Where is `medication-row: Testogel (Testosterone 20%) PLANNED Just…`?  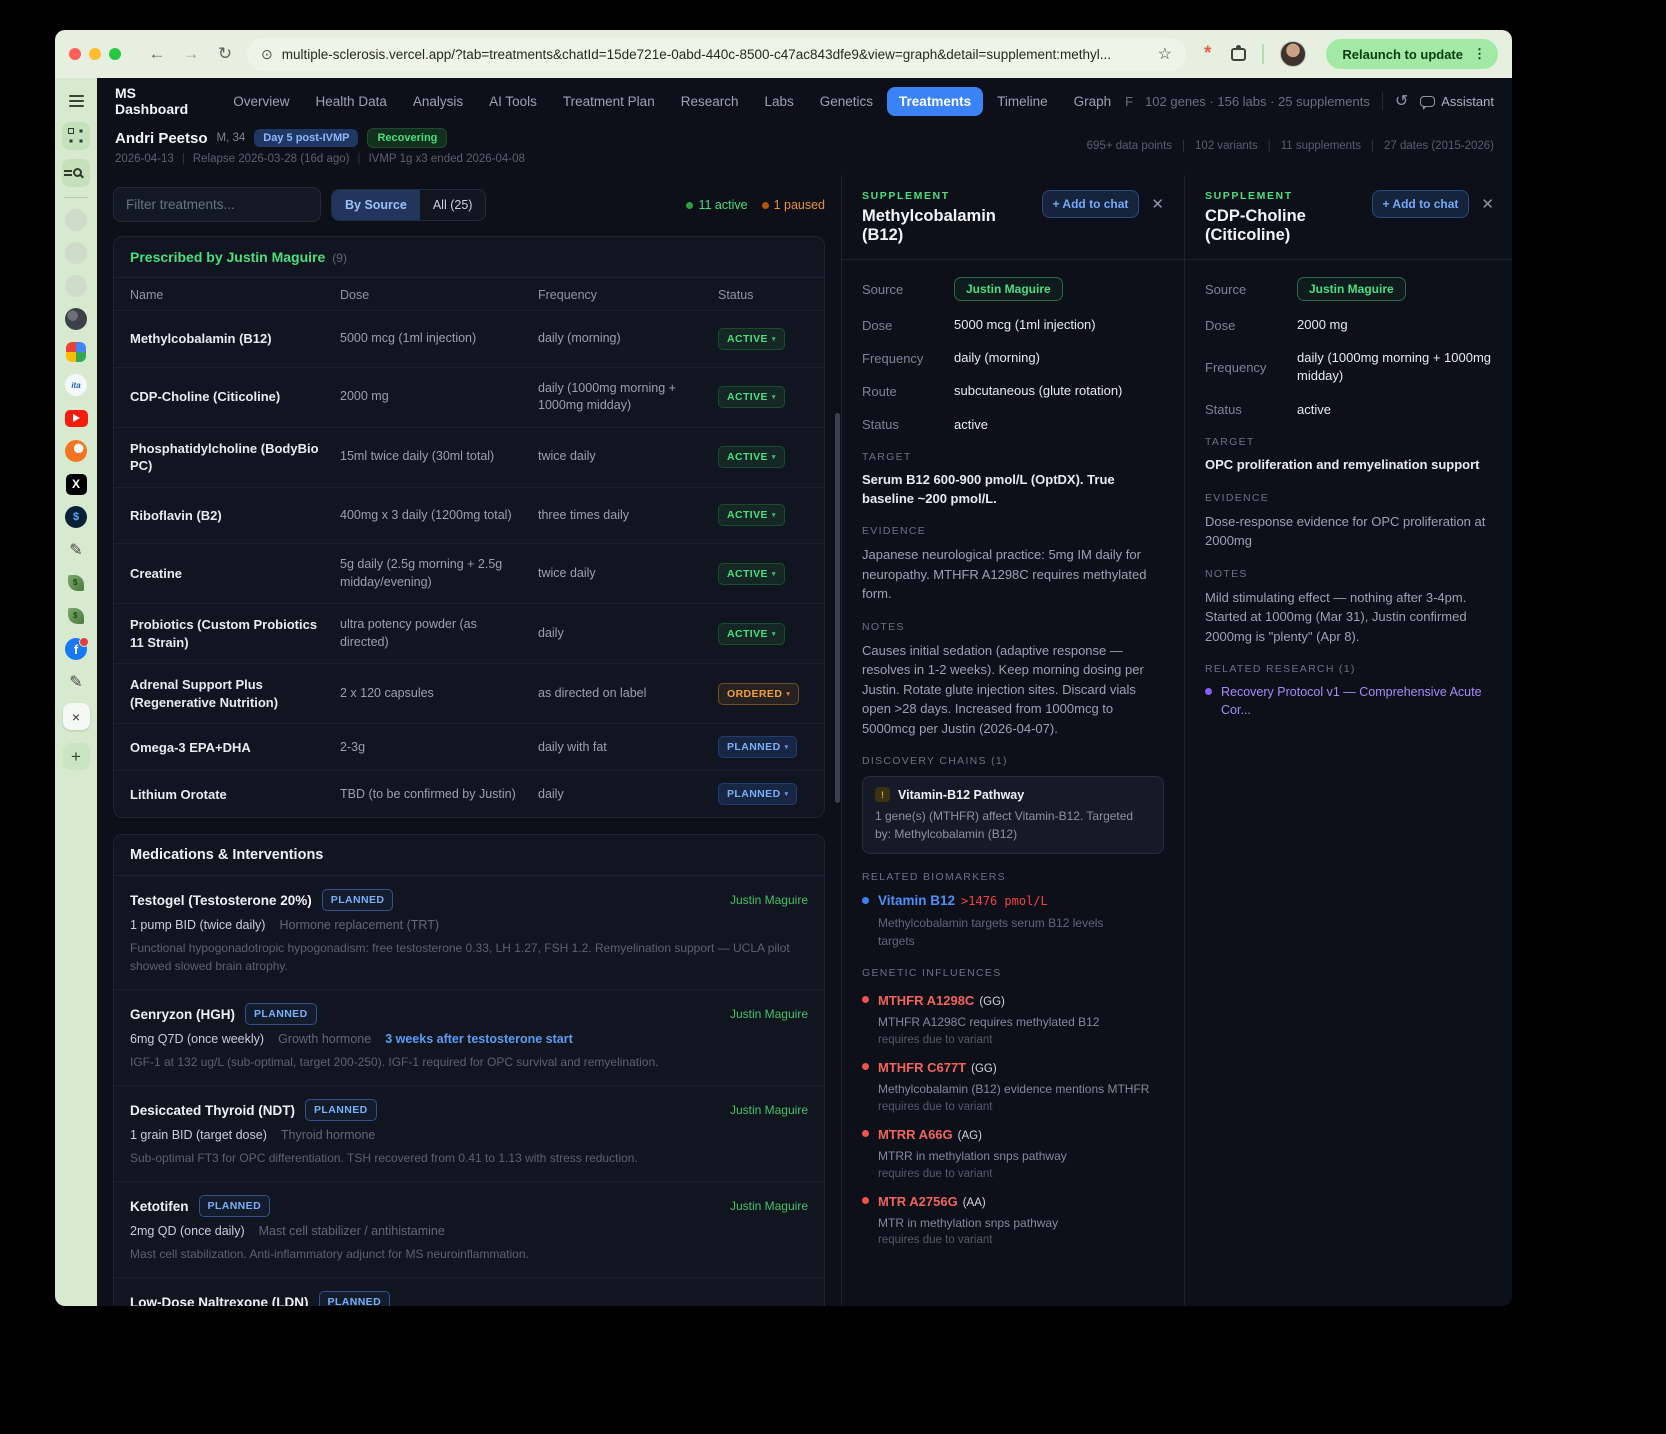 medication-row: Testogel (Testosterone 20%) PLANNED Just… is located at coordinates (469, 932).